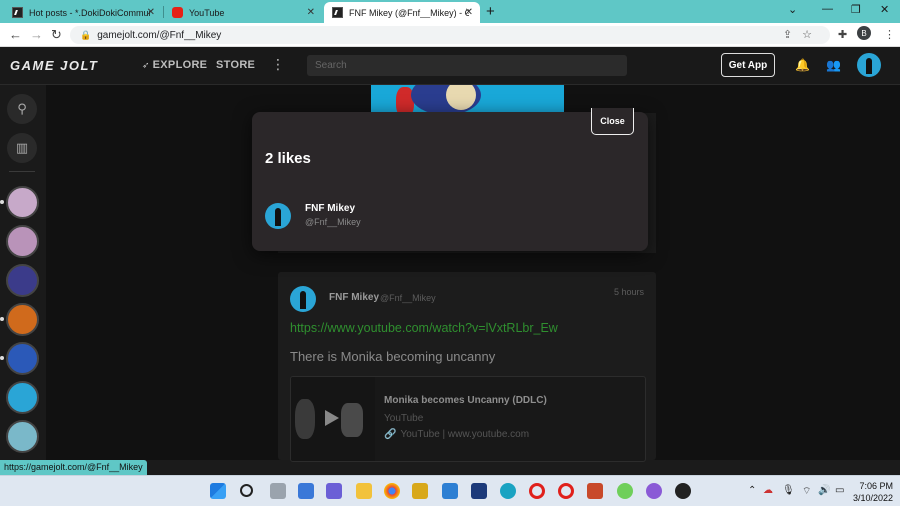 The image size is (900, 506). What do you see at coordinates (22, 397) in the screenshot?
I see `community-fnf` at bounding box center [22, 397].